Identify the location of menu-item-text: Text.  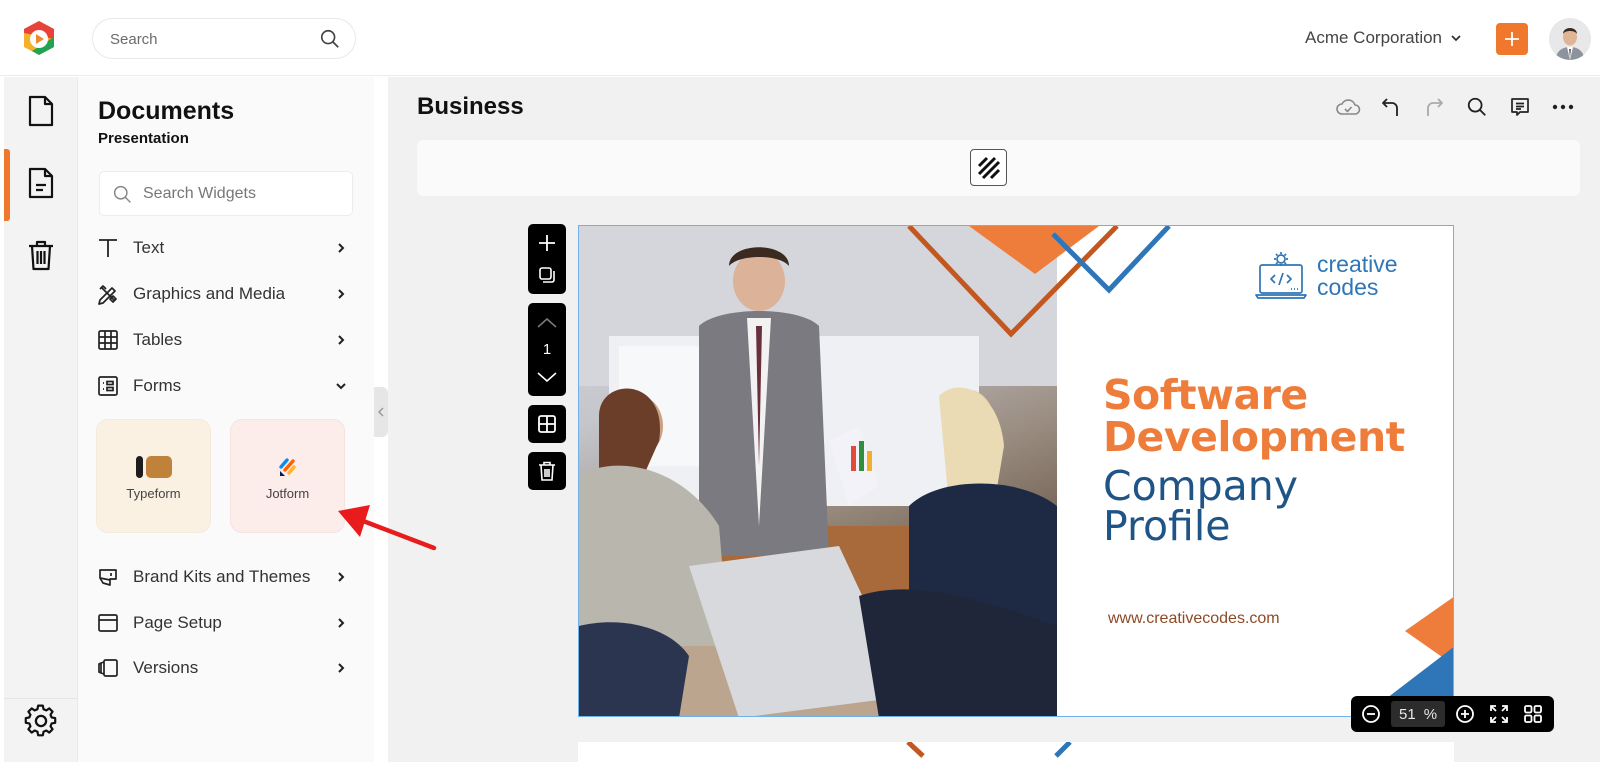
(223, 248).